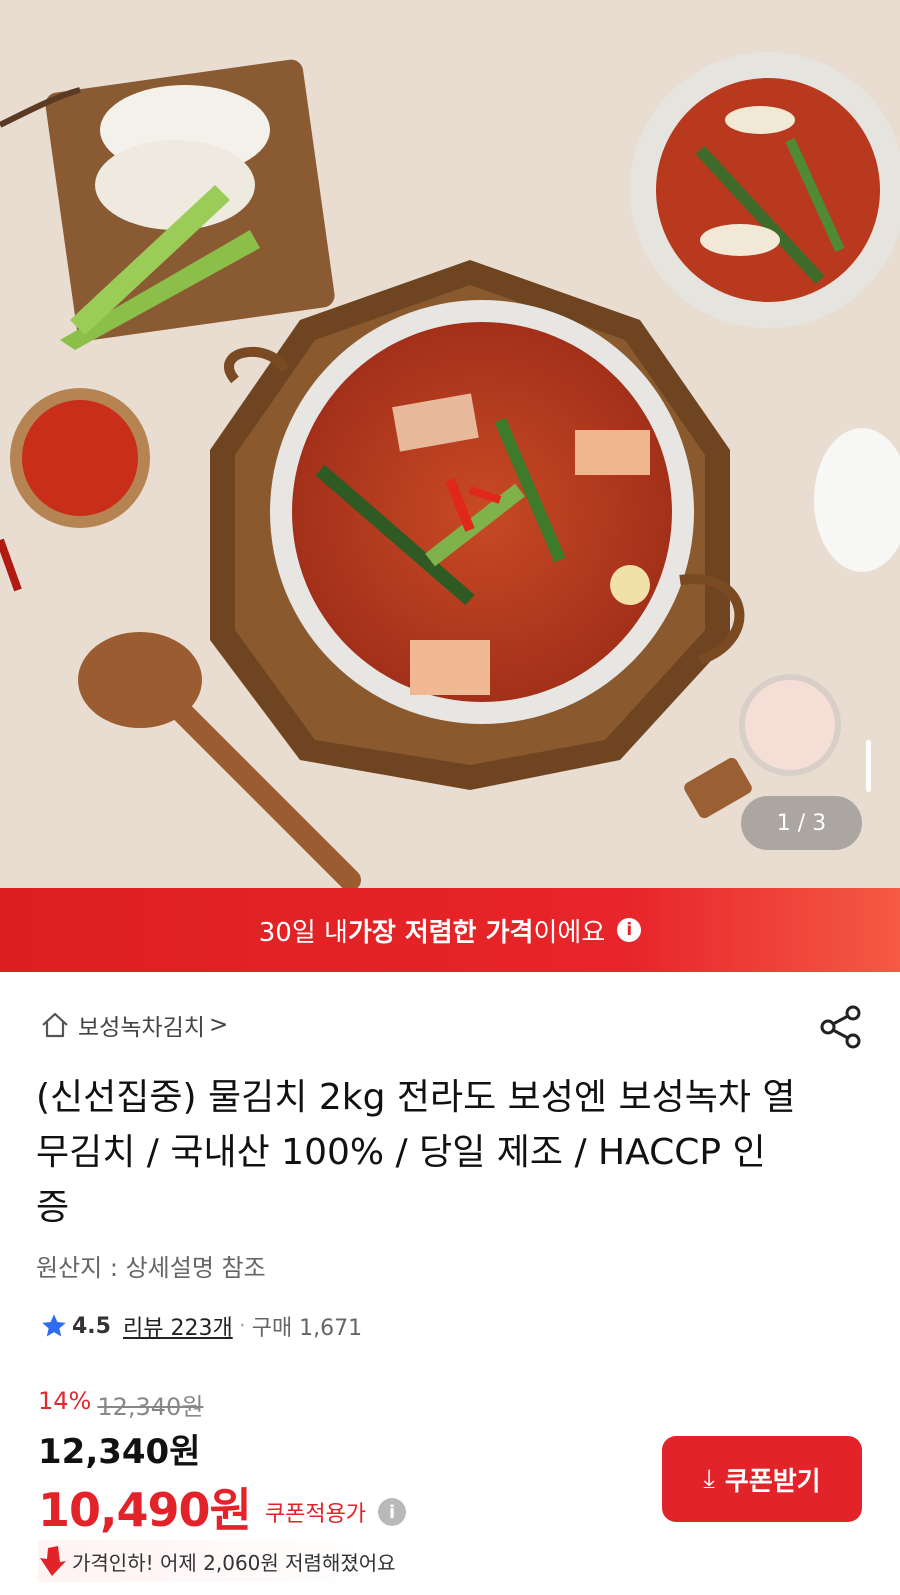 This screenshot has height=1595, width=900. I want to click on rating-score: 4.5, so click(91, 1326).